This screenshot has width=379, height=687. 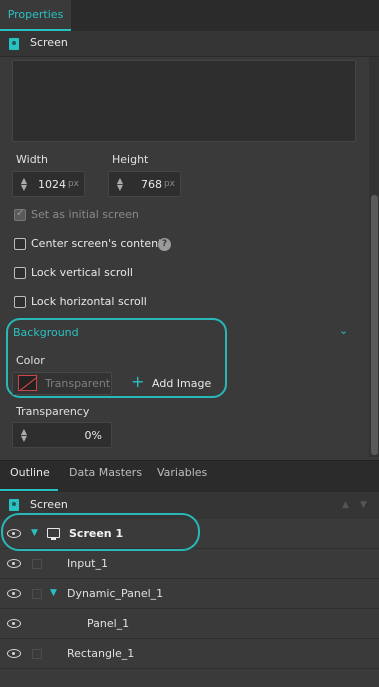 What do you see at coordinates (29, 490) in the screenshot?
I see `active-tab-indicator` at bounding box center [29, 490].